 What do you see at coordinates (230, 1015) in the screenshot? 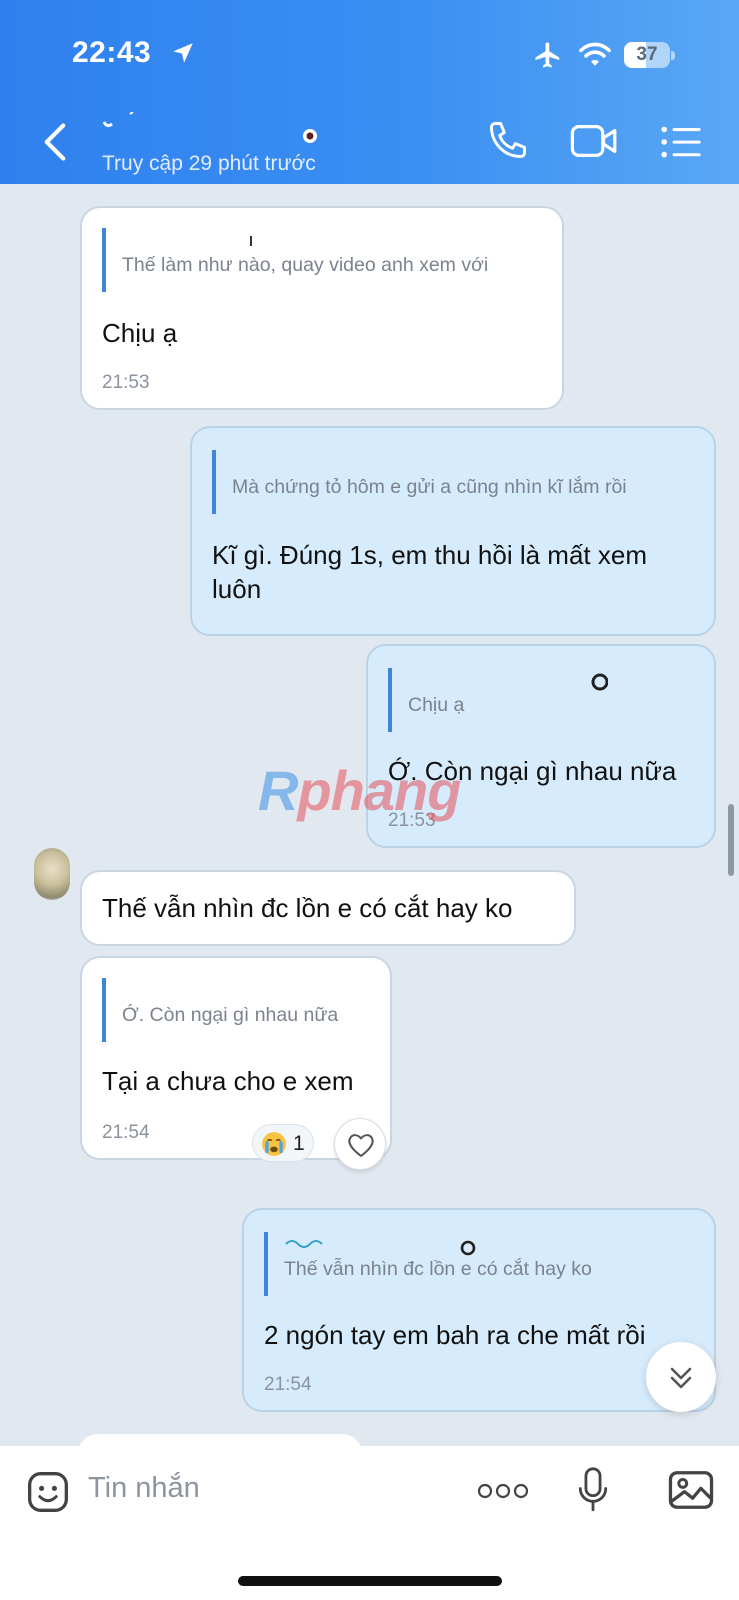
I see `quoted-text: Ớ. Còn ngại gì nhau nữa` at bounding box center [230, 1015].